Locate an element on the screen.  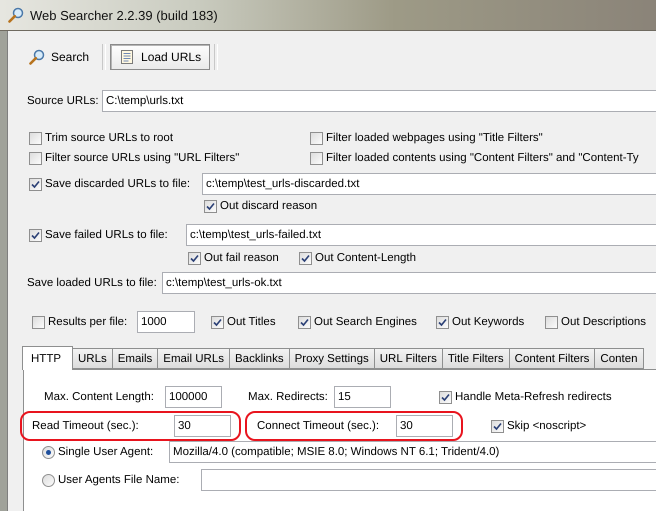
input-field: c:\temp\test_urls-failed.txt is located at coordinates (421, 235).